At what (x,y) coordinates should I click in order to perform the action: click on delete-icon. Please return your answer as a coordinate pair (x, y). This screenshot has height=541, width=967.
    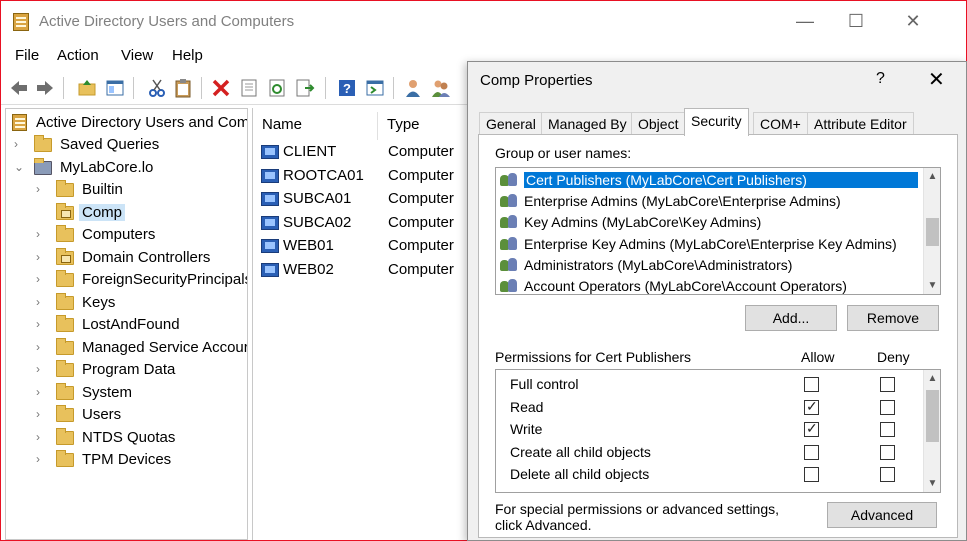
    Looking at the image, I should click on (221, 88).